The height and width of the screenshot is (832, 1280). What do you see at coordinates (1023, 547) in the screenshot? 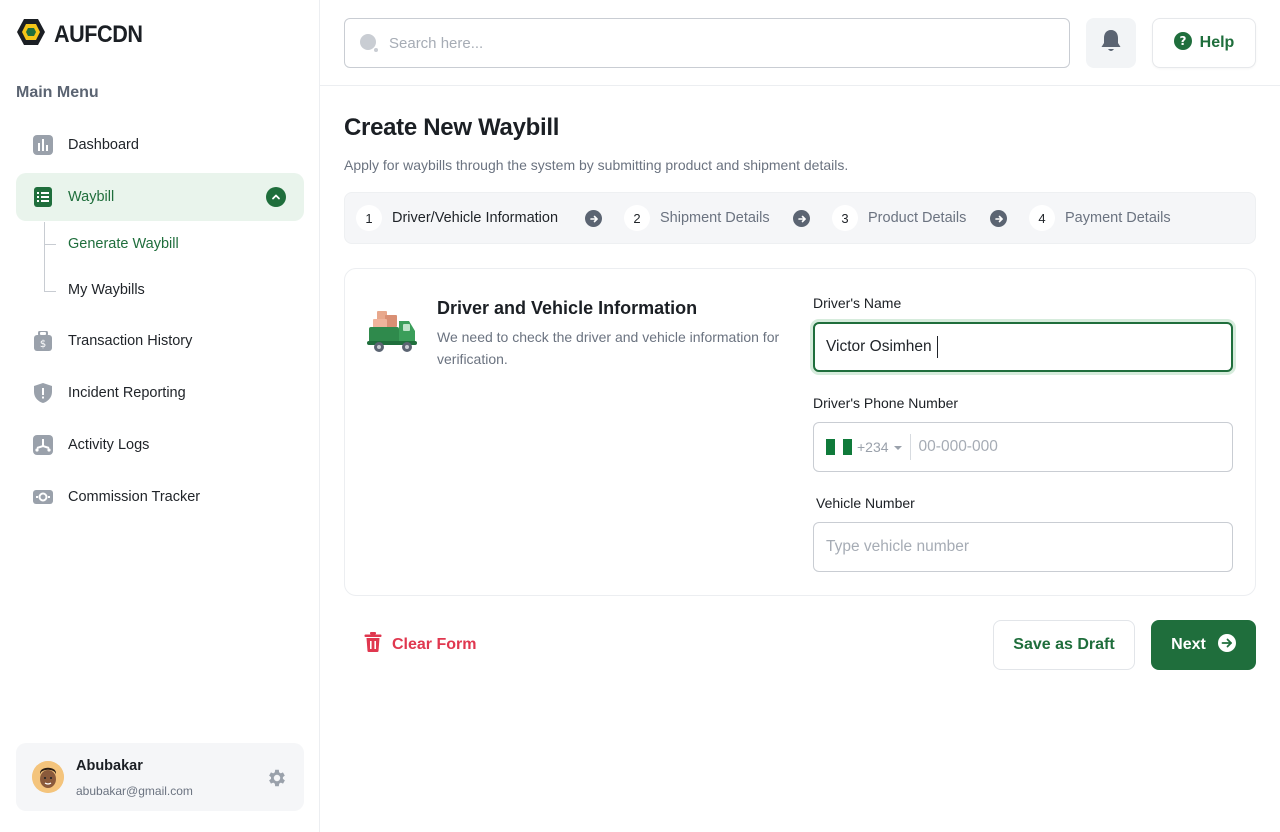
I see `vehicle-number-field: Type vehicle number` at bounding box center [1023, 547].